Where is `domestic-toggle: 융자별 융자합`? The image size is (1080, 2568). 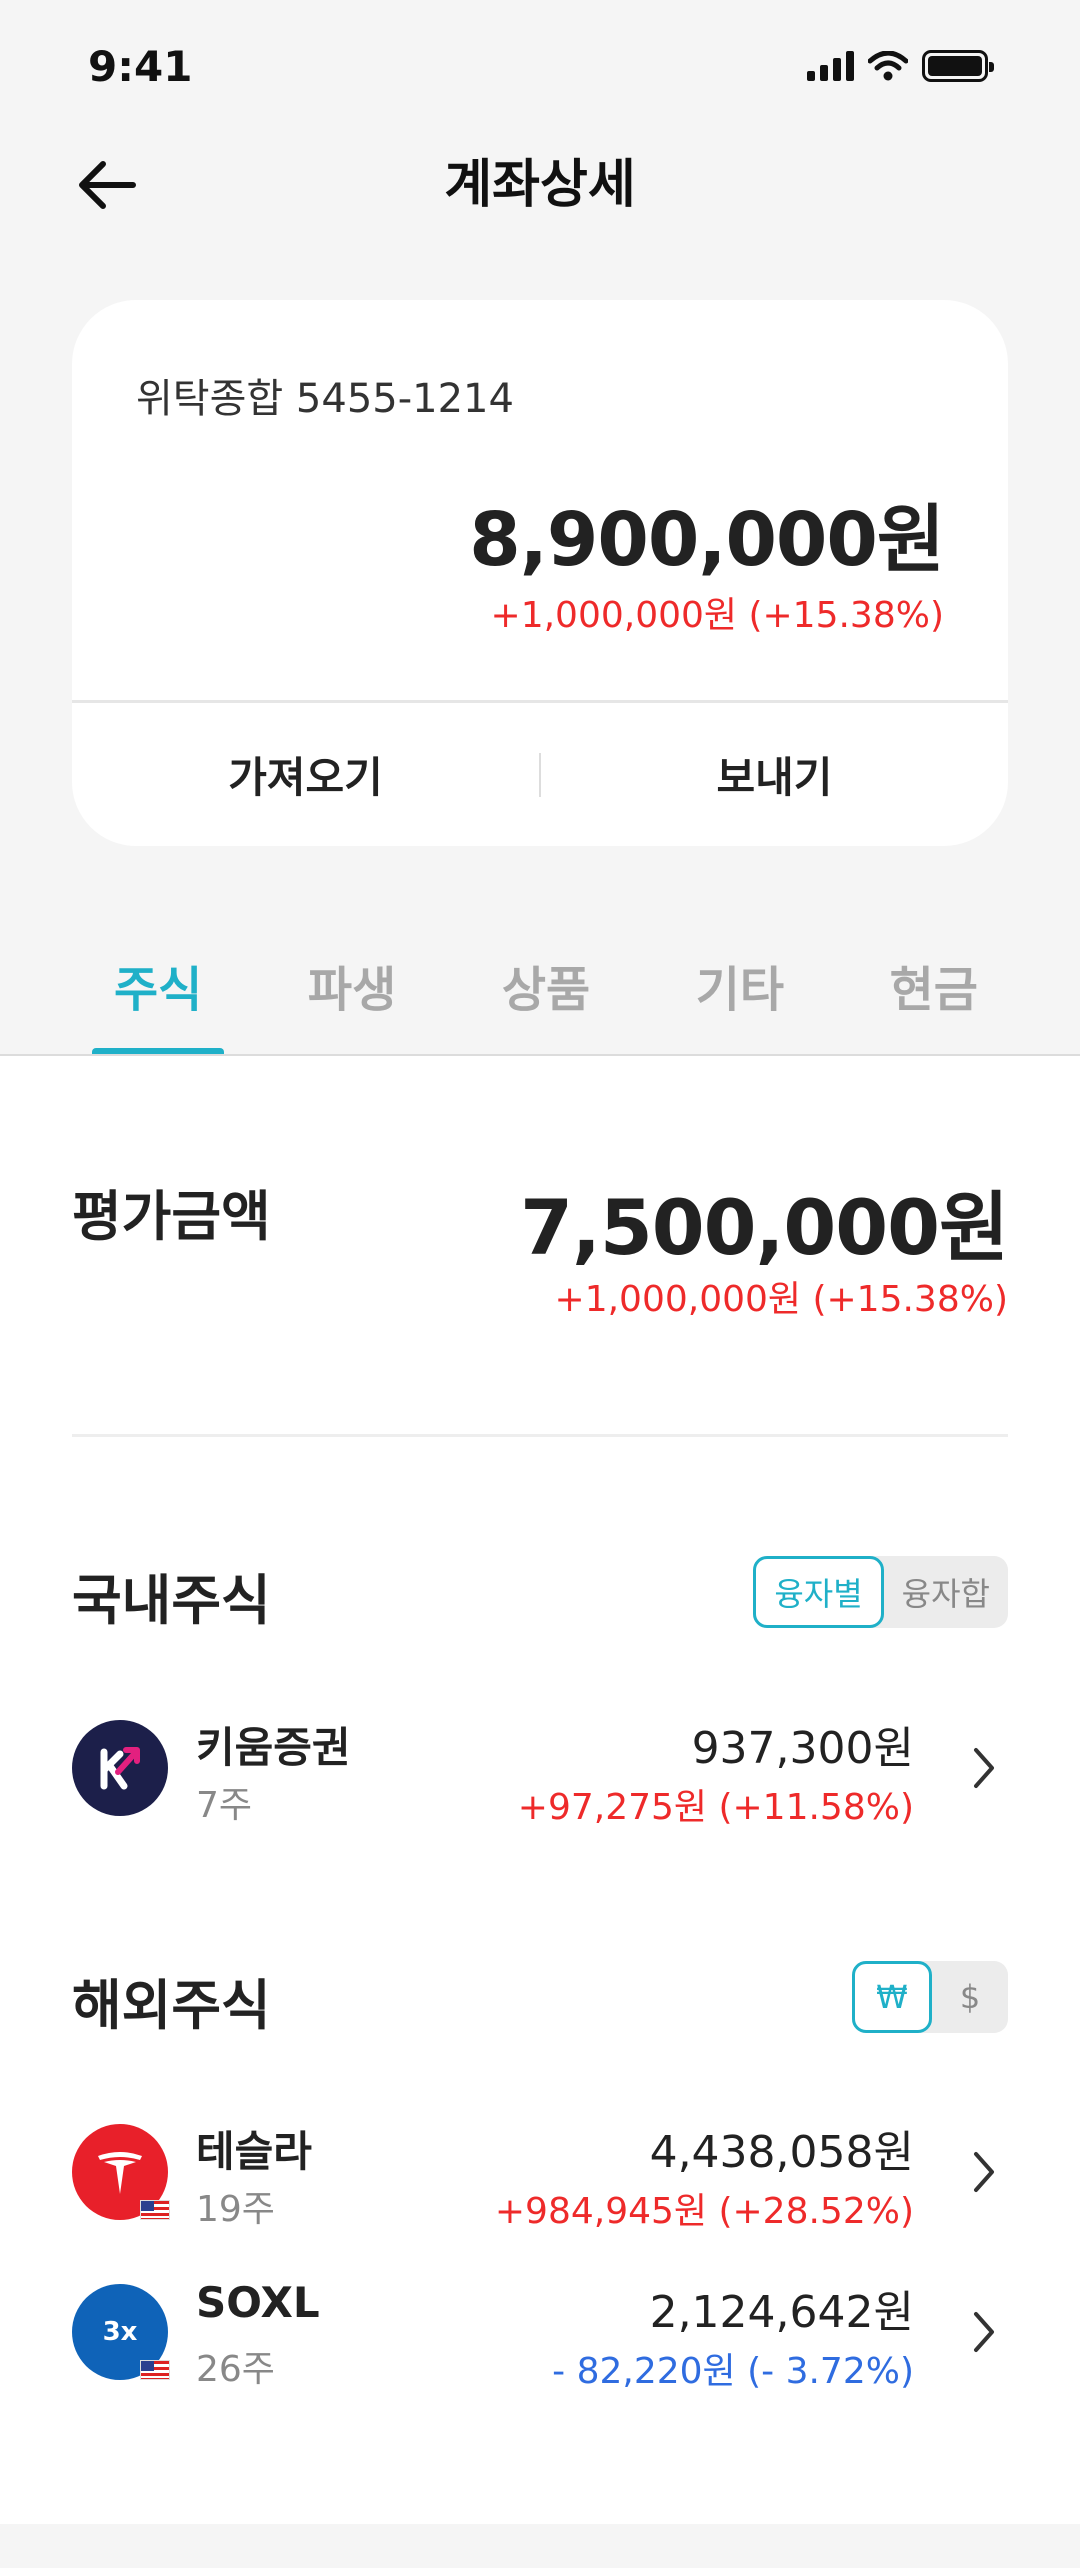
domestic-toggle: 융자별 융자합 is located at coordinates (880, 1592).